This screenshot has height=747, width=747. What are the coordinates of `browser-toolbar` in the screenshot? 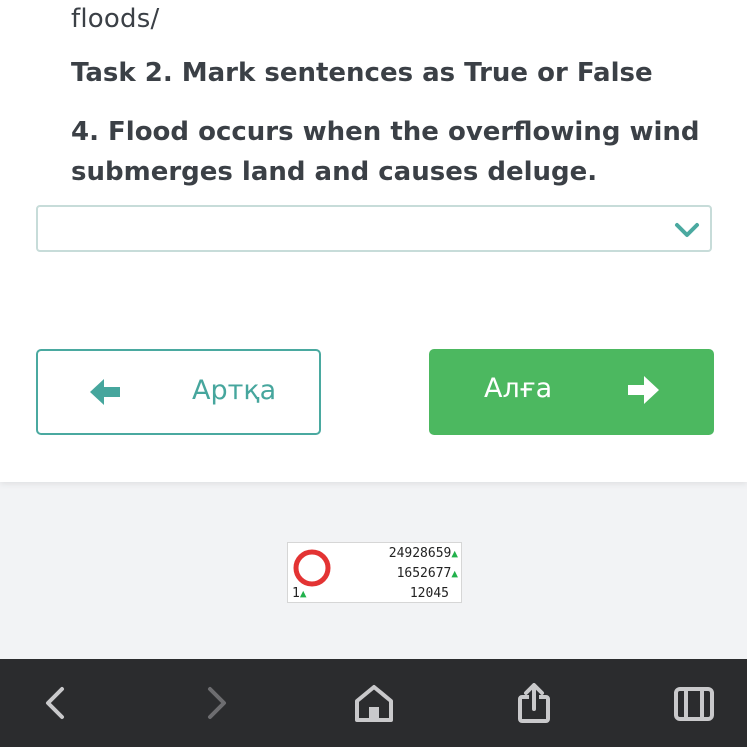 It's located at (373, 703).